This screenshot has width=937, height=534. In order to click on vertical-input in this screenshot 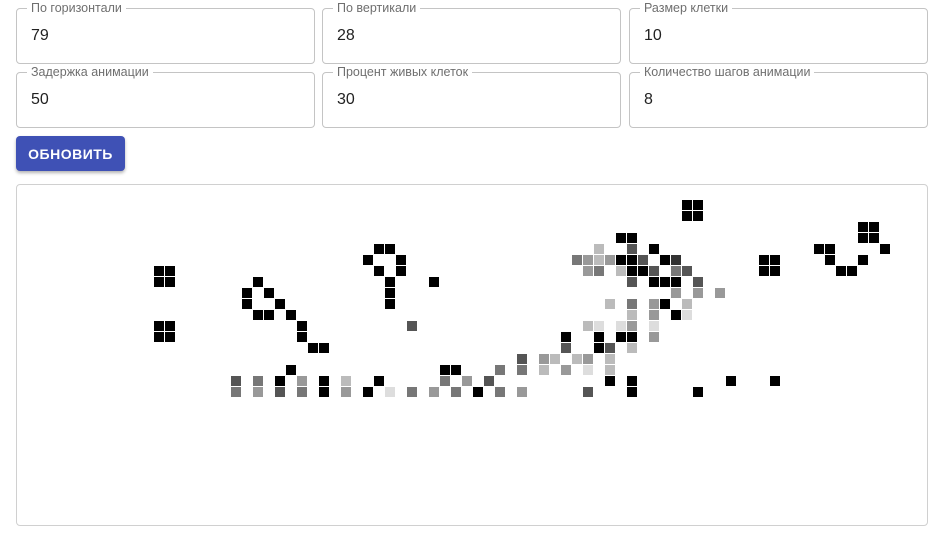, I will do `click(471, 36)`.